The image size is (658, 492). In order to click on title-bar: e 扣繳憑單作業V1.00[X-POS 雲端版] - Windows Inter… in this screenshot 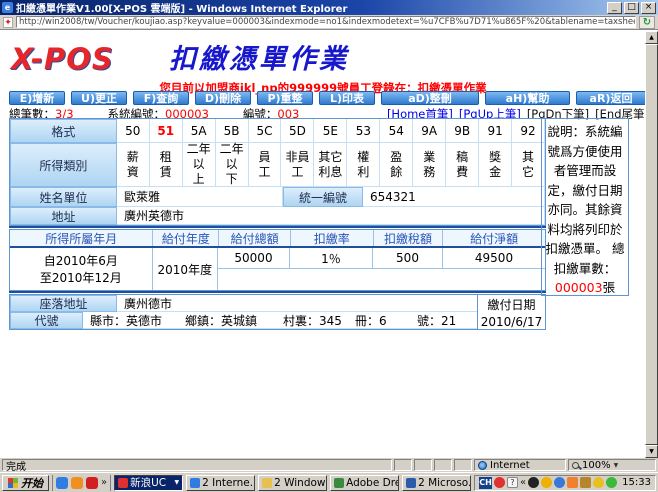, I will do `click(329, 7)`.